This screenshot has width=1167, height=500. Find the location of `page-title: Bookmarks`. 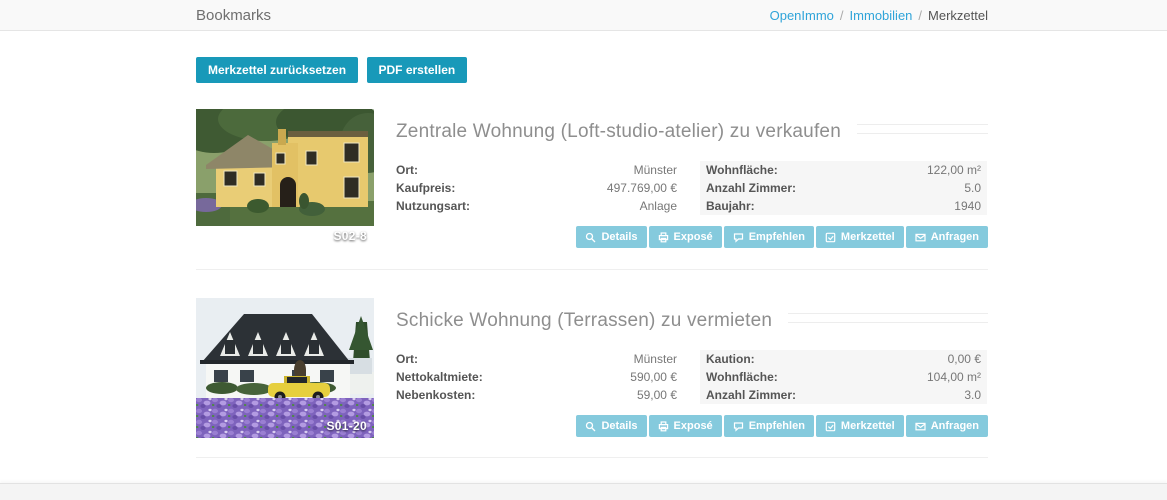

page-title: Bookmarks is located at coordinates (234, 15).